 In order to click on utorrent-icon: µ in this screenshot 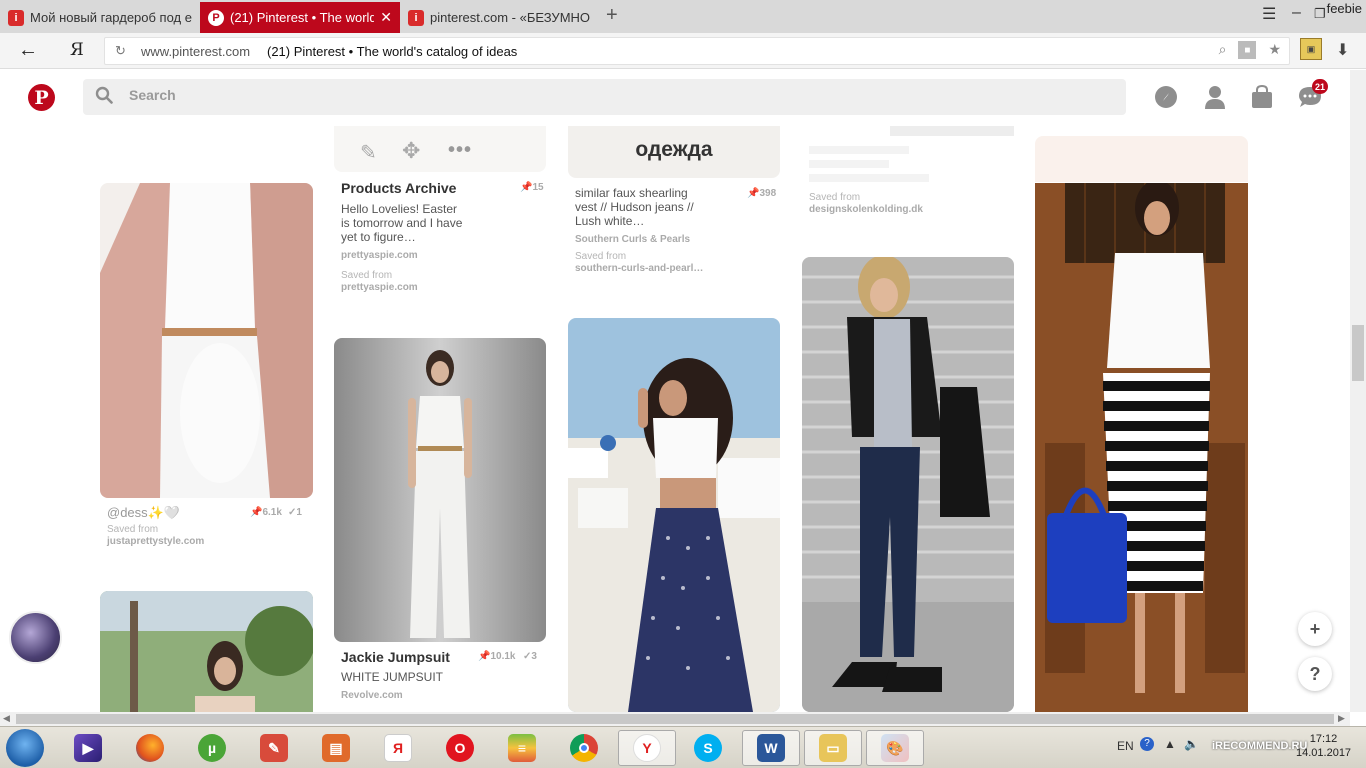, I will do `click(212, 748)`.